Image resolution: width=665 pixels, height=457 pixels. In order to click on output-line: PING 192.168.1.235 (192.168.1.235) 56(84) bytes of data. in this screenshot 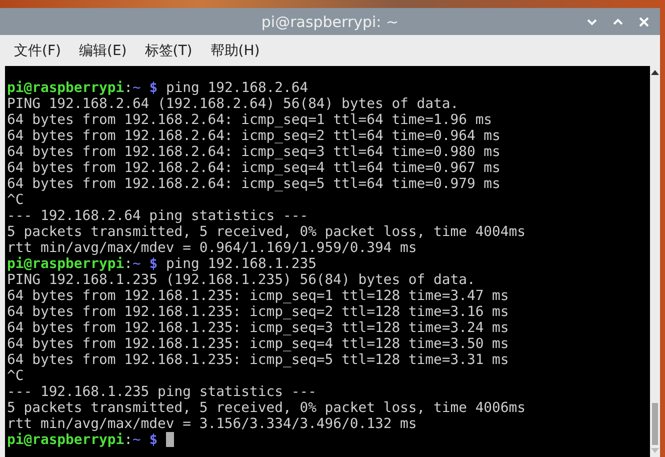, I will do `click(241, 280)`.